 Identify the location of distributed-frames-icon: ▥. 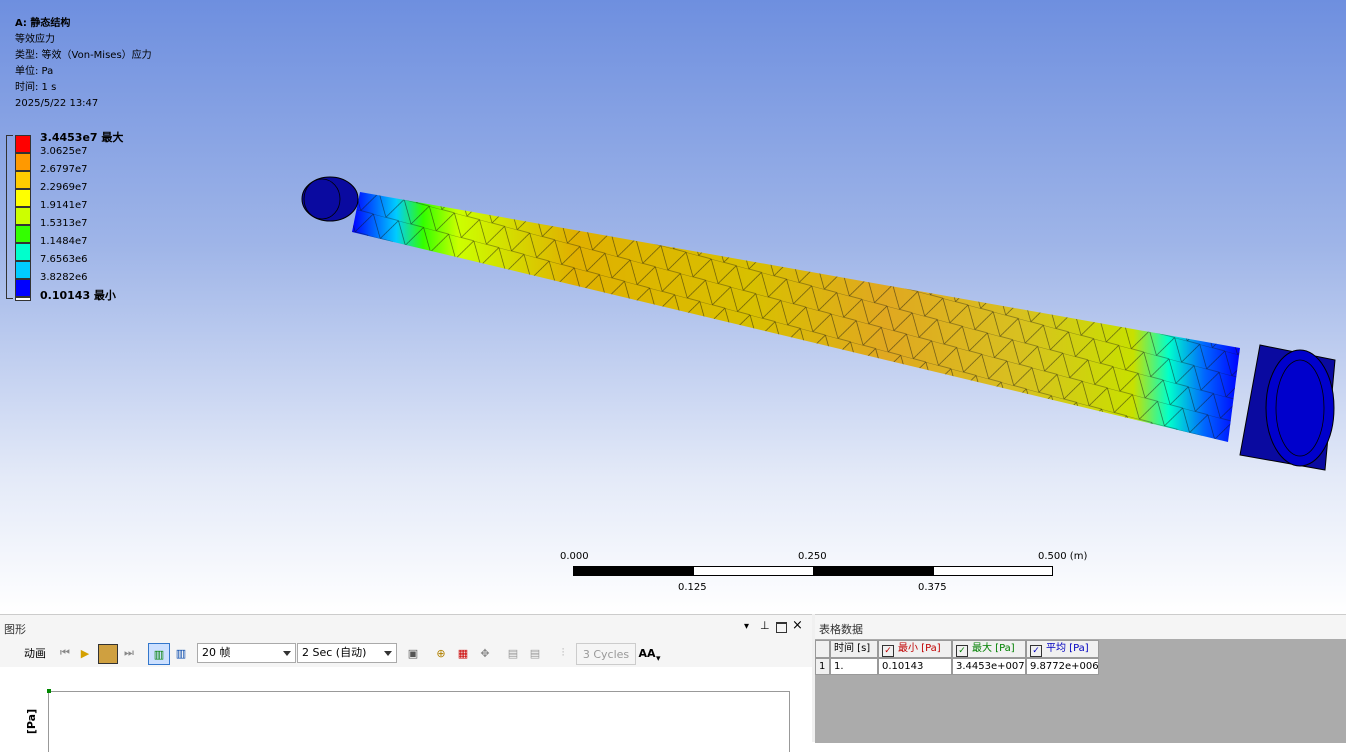
(159, 654).